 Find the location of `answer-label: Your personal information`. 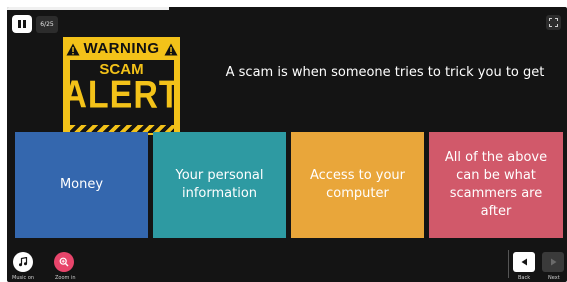

answer-label: Your personal information is located at coordinates (219, 184).